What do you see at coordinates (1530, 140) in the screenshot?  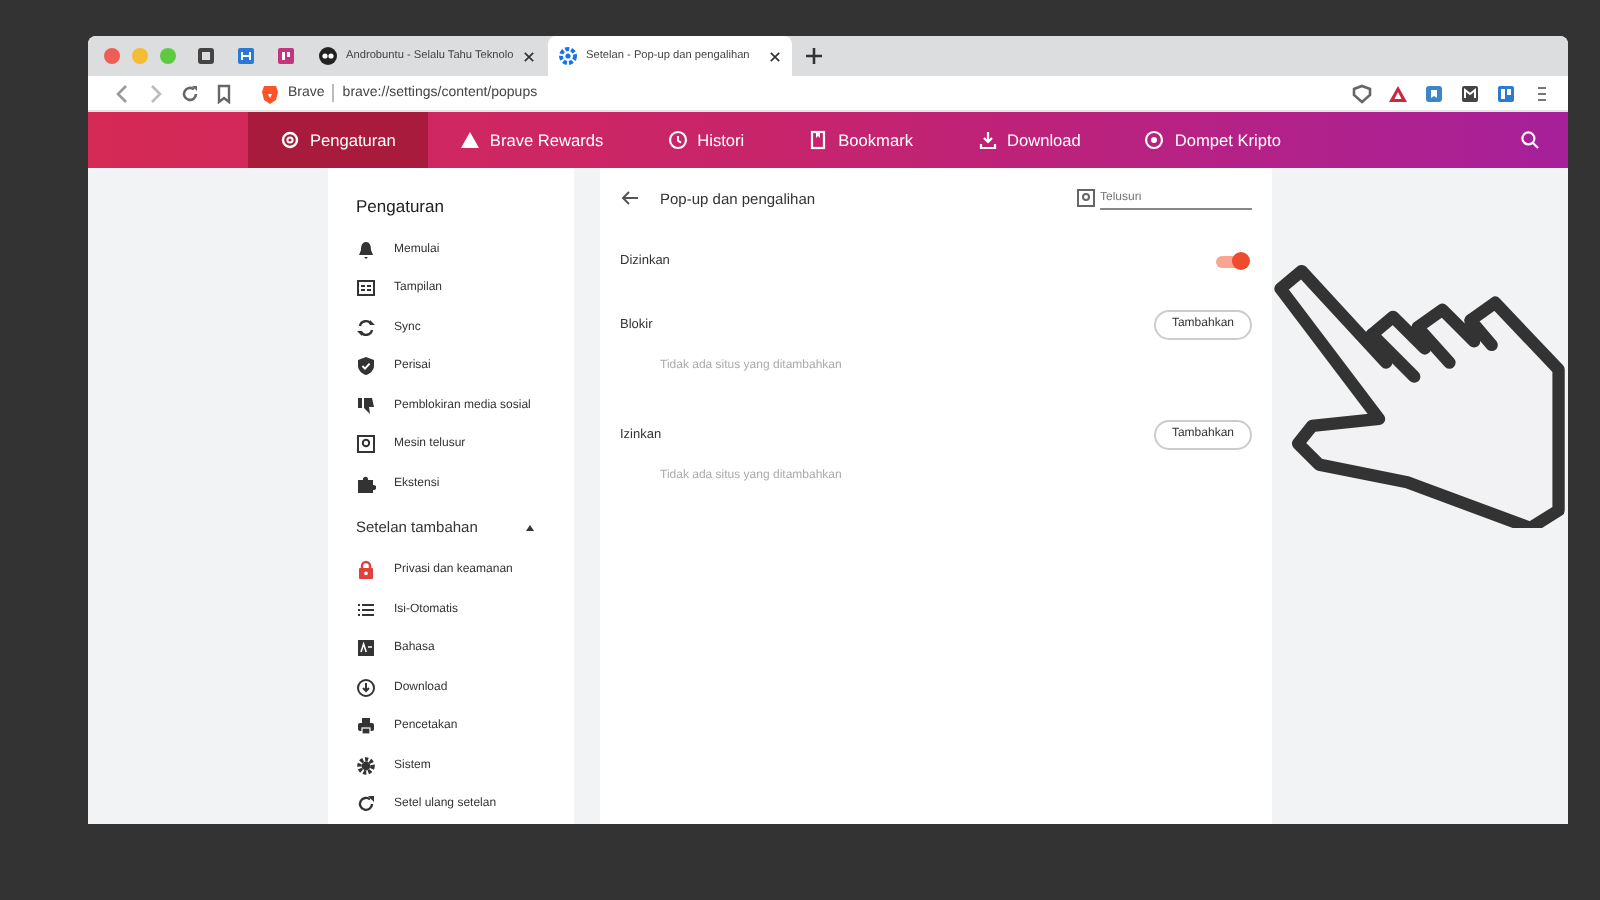 I see `search-icon` at bounding box center [1530, 140].